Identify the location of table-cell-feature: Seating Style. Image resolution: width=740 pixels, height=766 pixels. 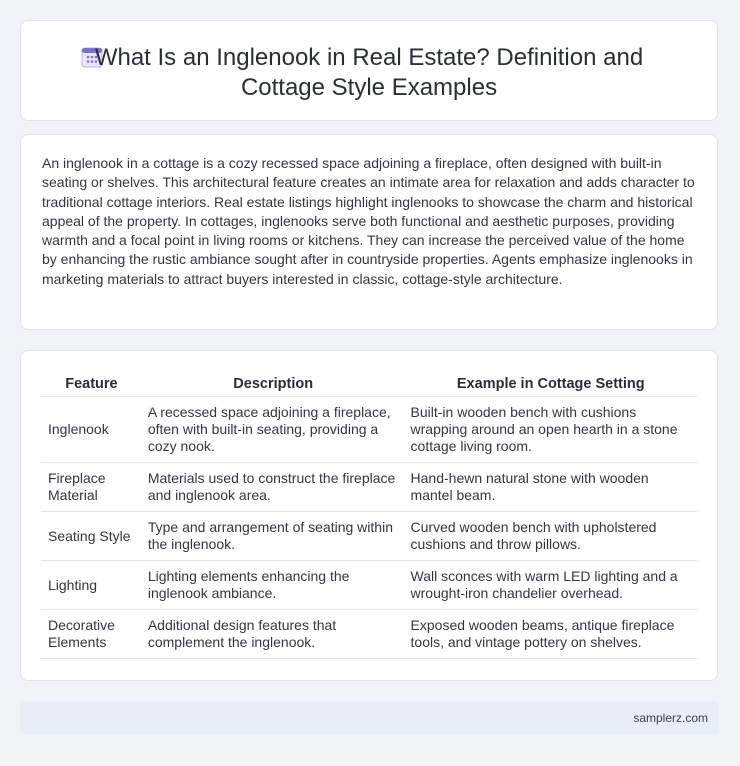
(91, 536).